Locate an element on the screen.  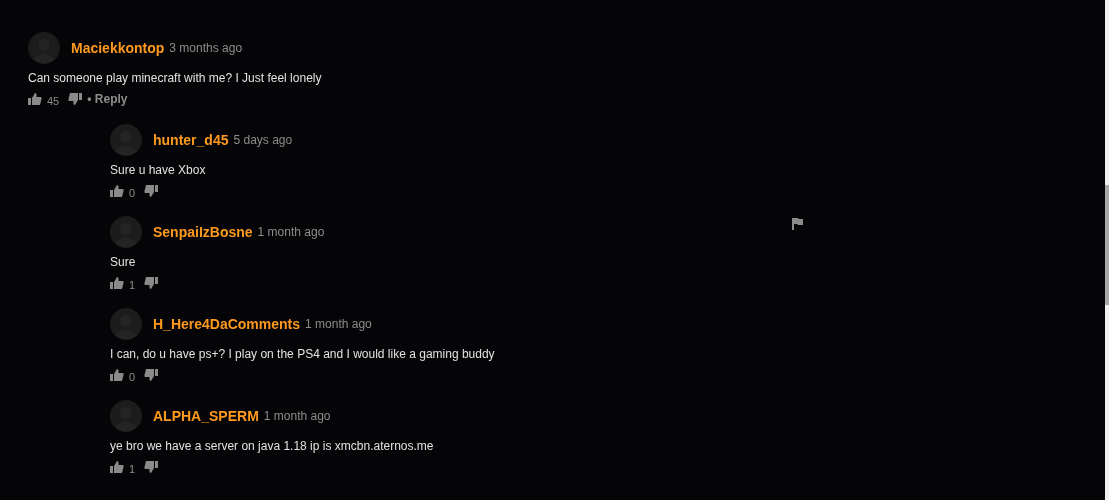
username: Maciekkontop is located at coordinates (118, 48).